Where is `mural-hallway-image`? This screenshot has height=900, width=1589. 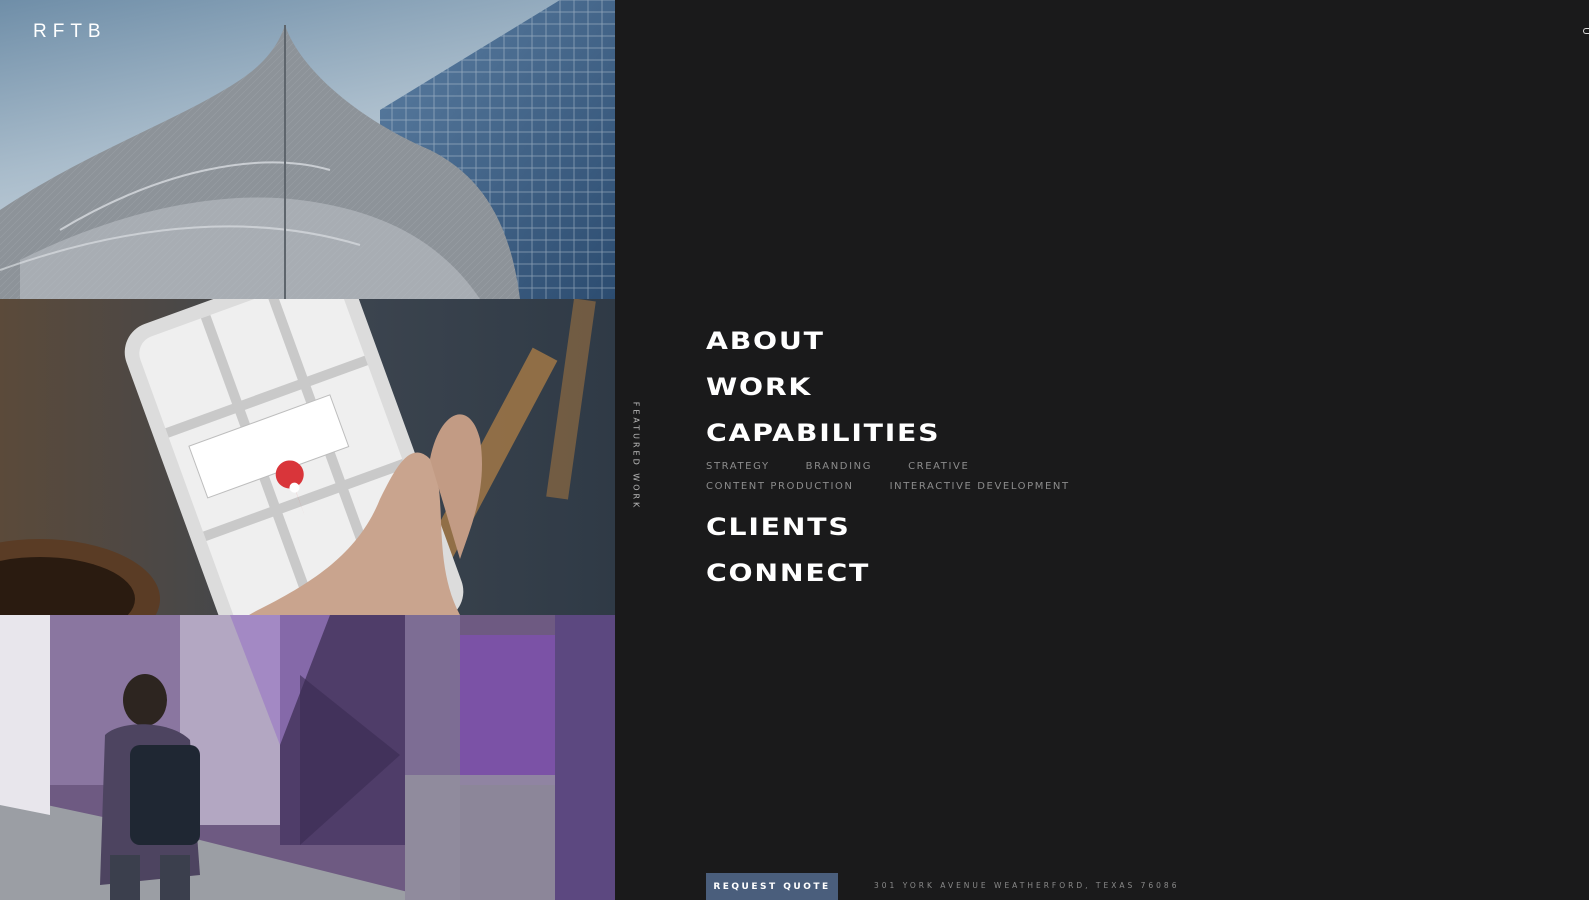
mural-hallway-image is located at coordinates (307, 757).